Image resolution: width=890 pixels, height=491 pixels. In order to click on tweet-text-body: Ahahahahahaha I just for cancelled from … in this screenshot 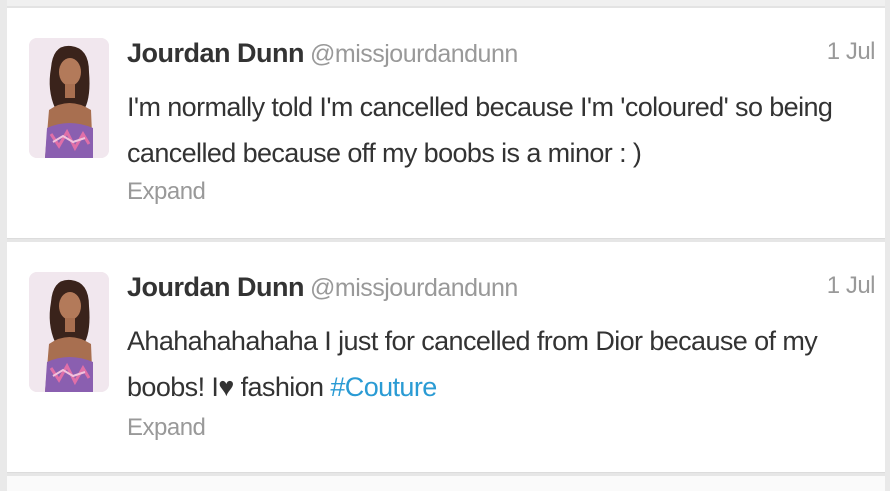, I will do `click(472, 364)`.